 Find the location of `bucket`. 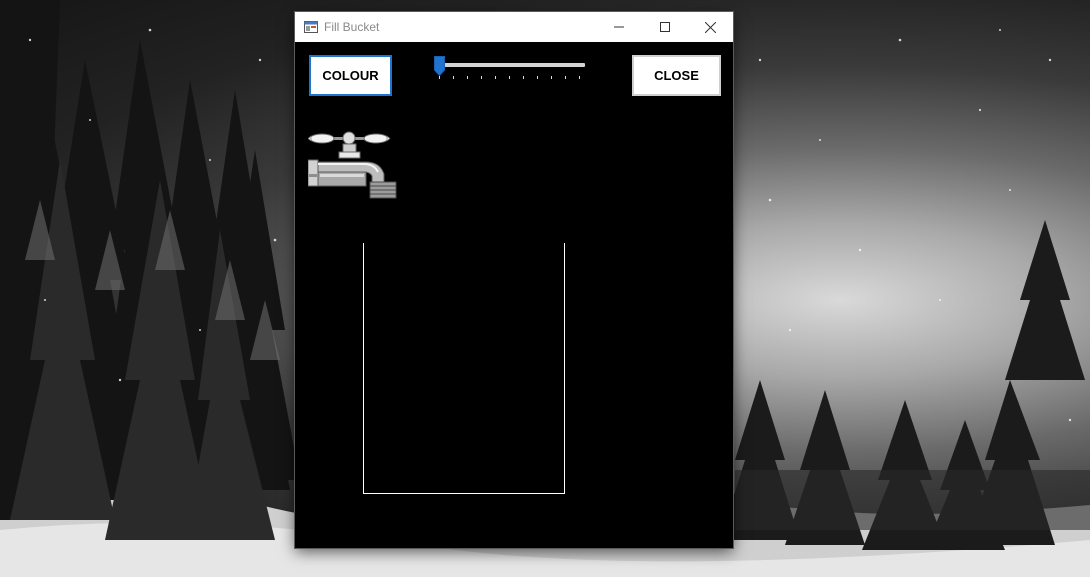

bucket is located at coordinates (464, 368).